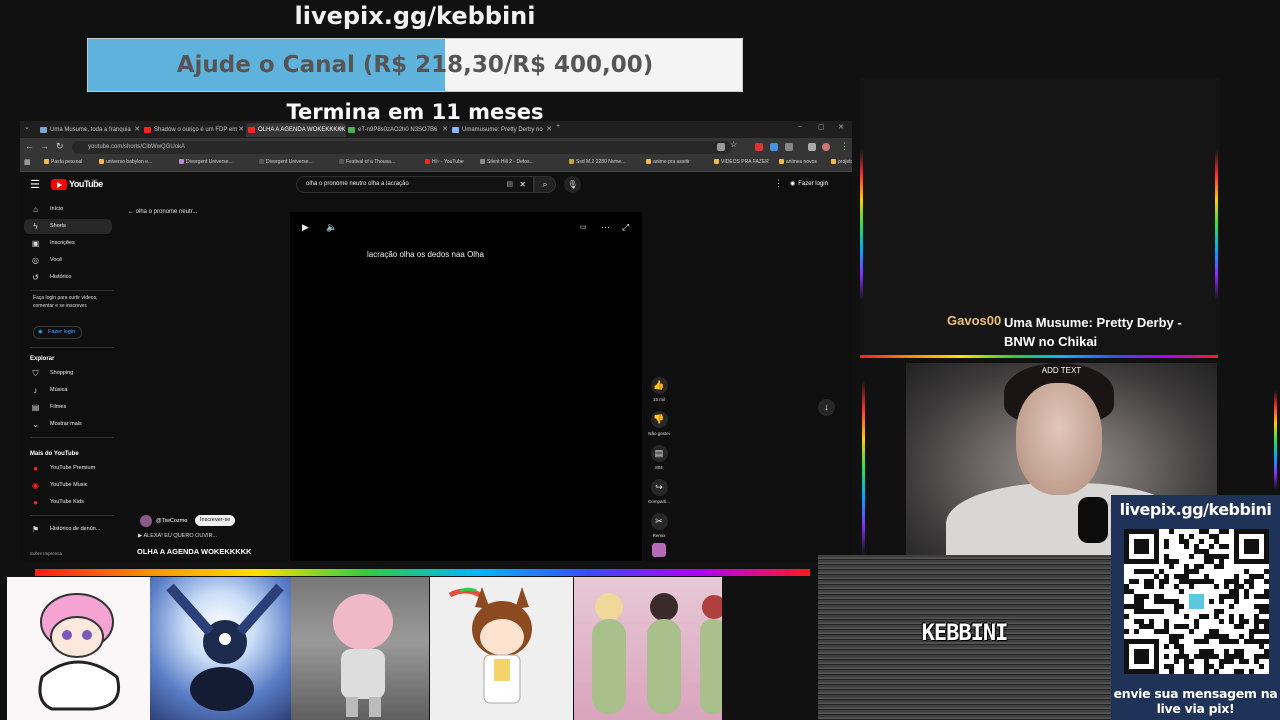 The image size is (1280, 720). Describe the element at coordinates (668, 162) in the screenshot. I see `bookmark-item: anime pra assitir` at that location.